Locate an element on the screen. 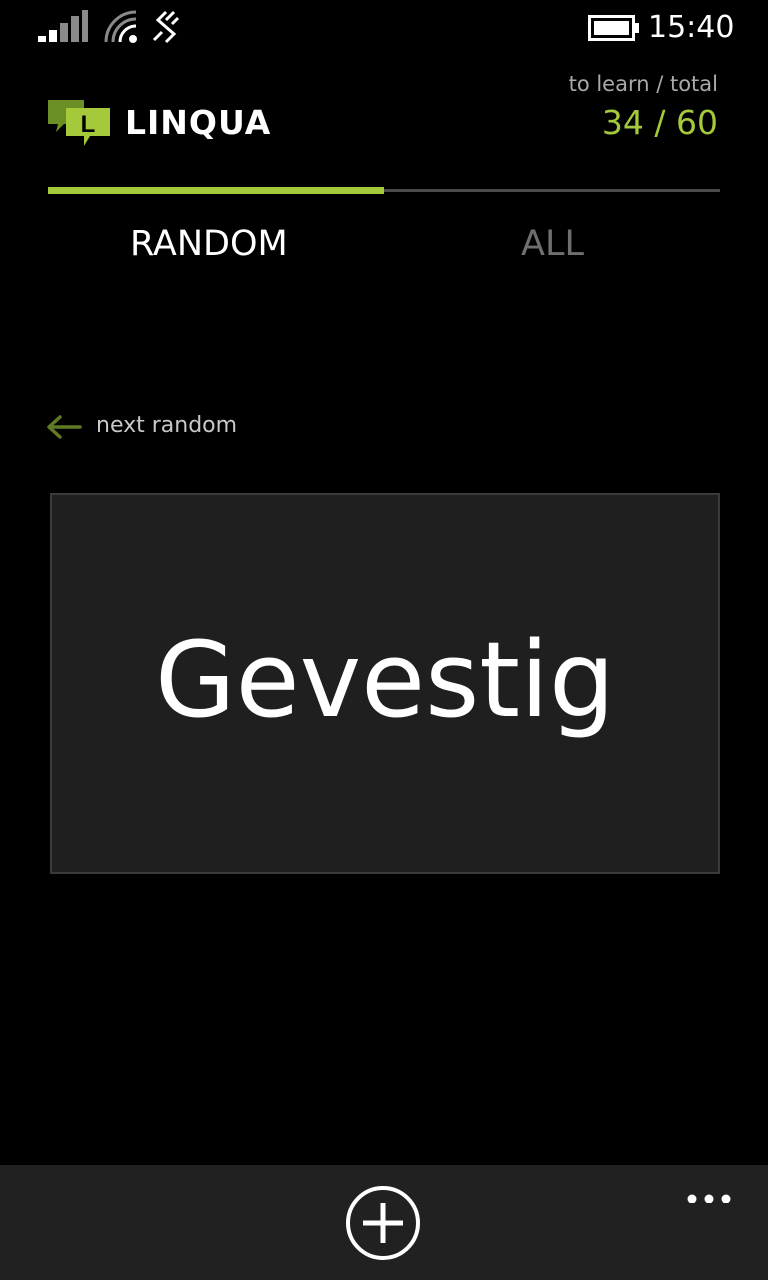  clock: 15:40 is located at coordinates (691, 27).